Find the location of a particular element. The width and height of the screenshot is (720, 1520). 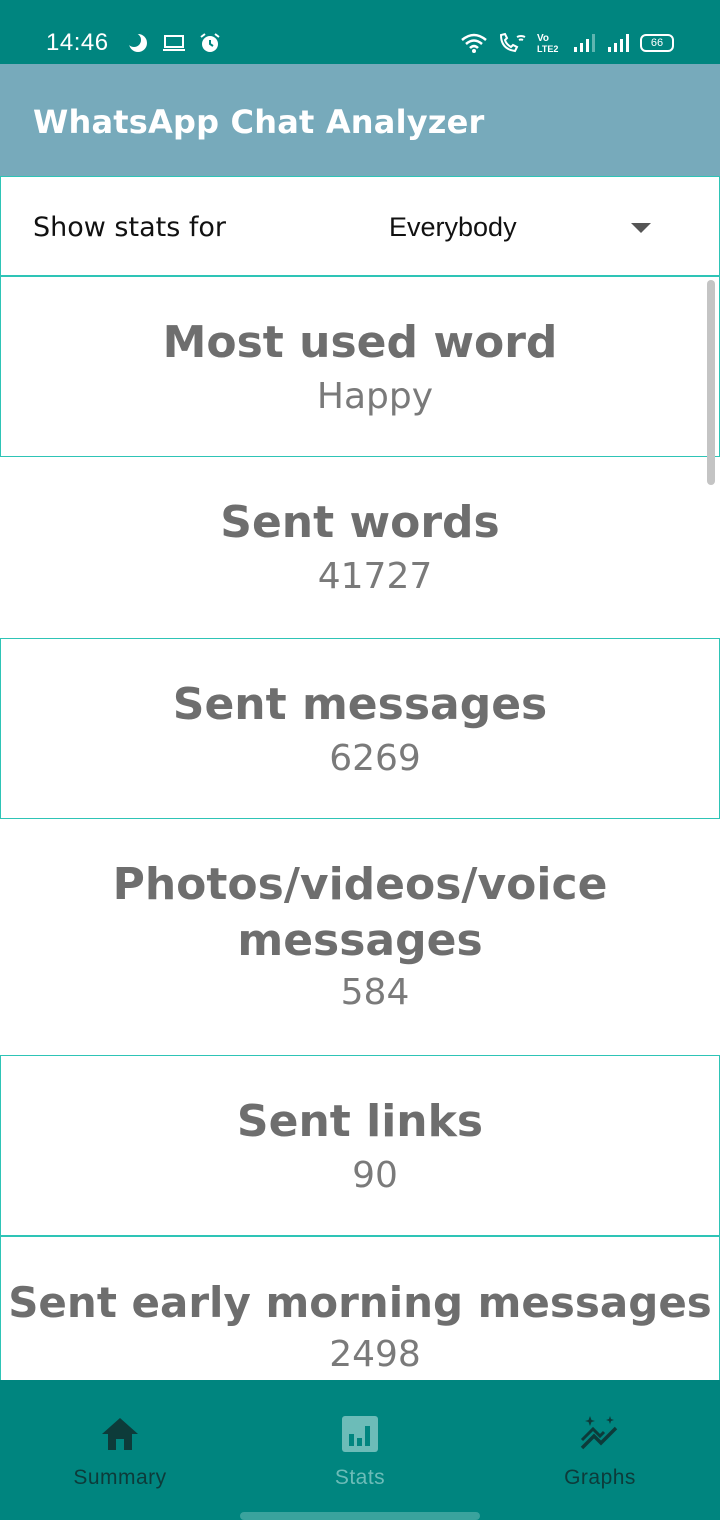

dropdown-selected-value: Everybody is located at coordinates (453, 227).